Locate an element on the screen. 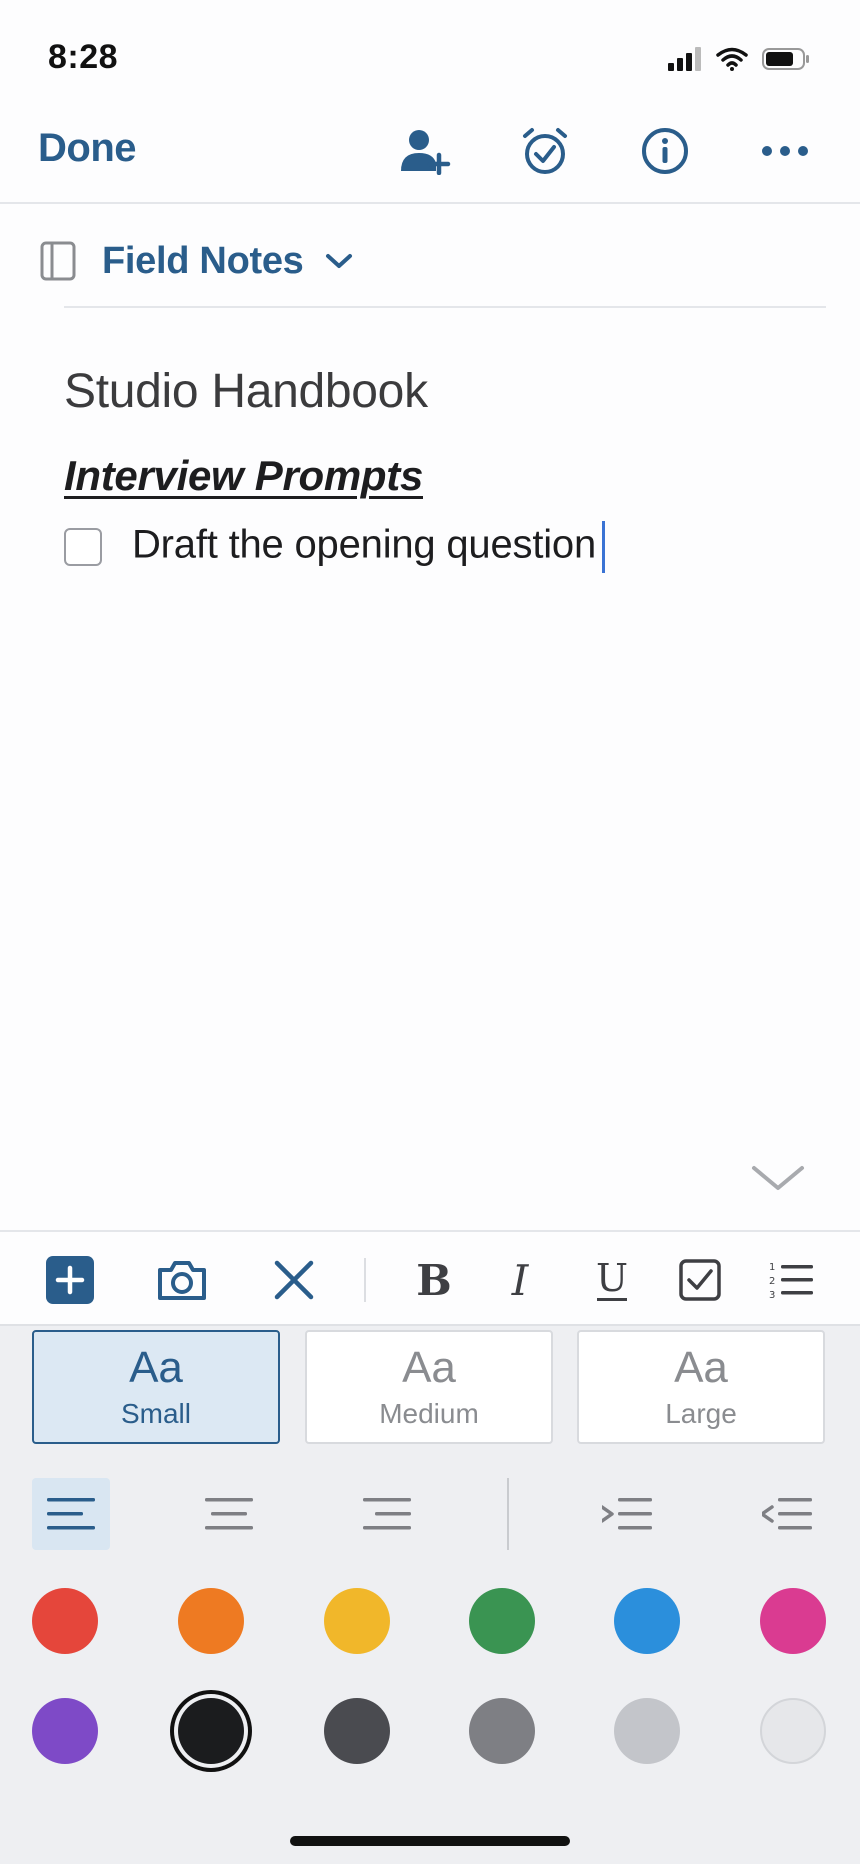  align-left-button is located at coordinates (71, 1514).